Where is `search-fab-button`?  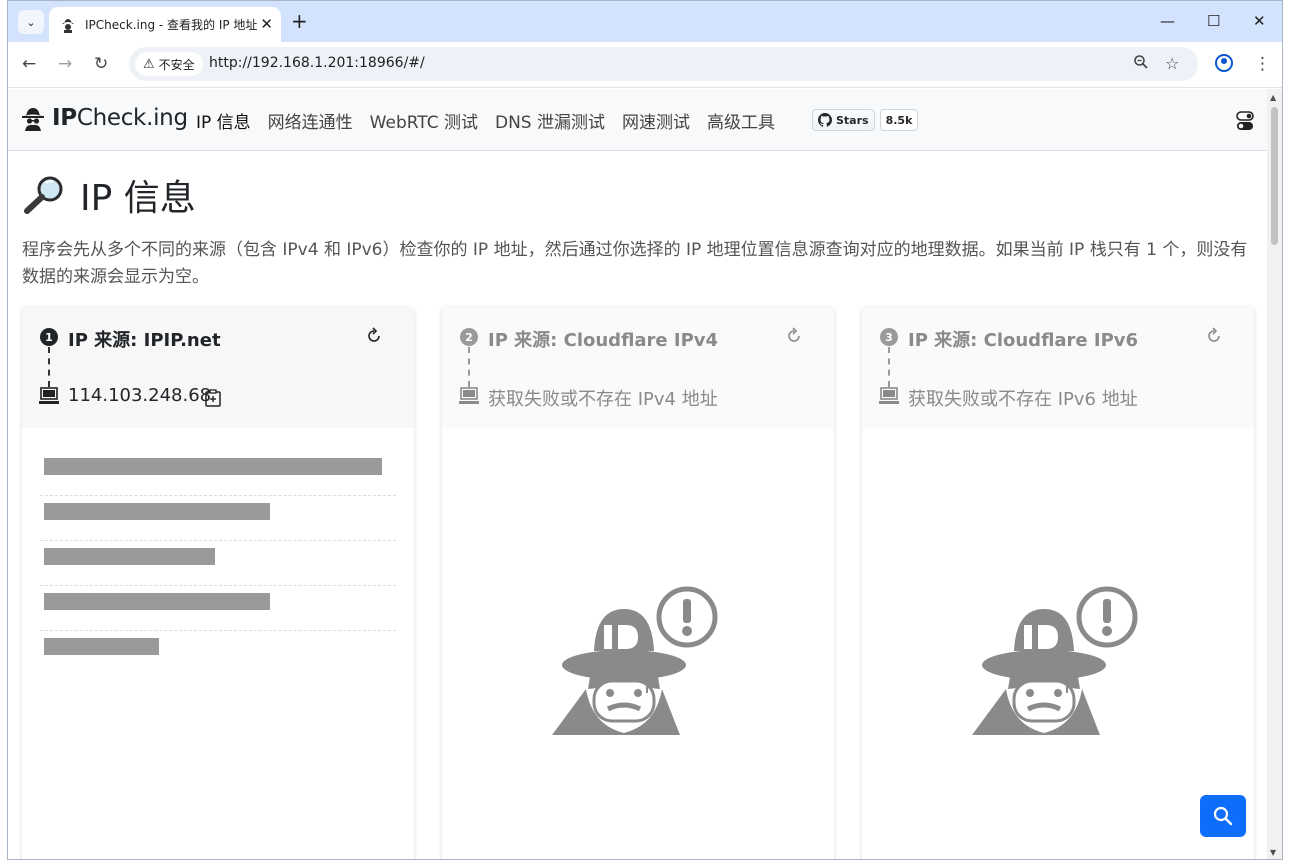 search-fab-button is located at coordinates (1223, 816).